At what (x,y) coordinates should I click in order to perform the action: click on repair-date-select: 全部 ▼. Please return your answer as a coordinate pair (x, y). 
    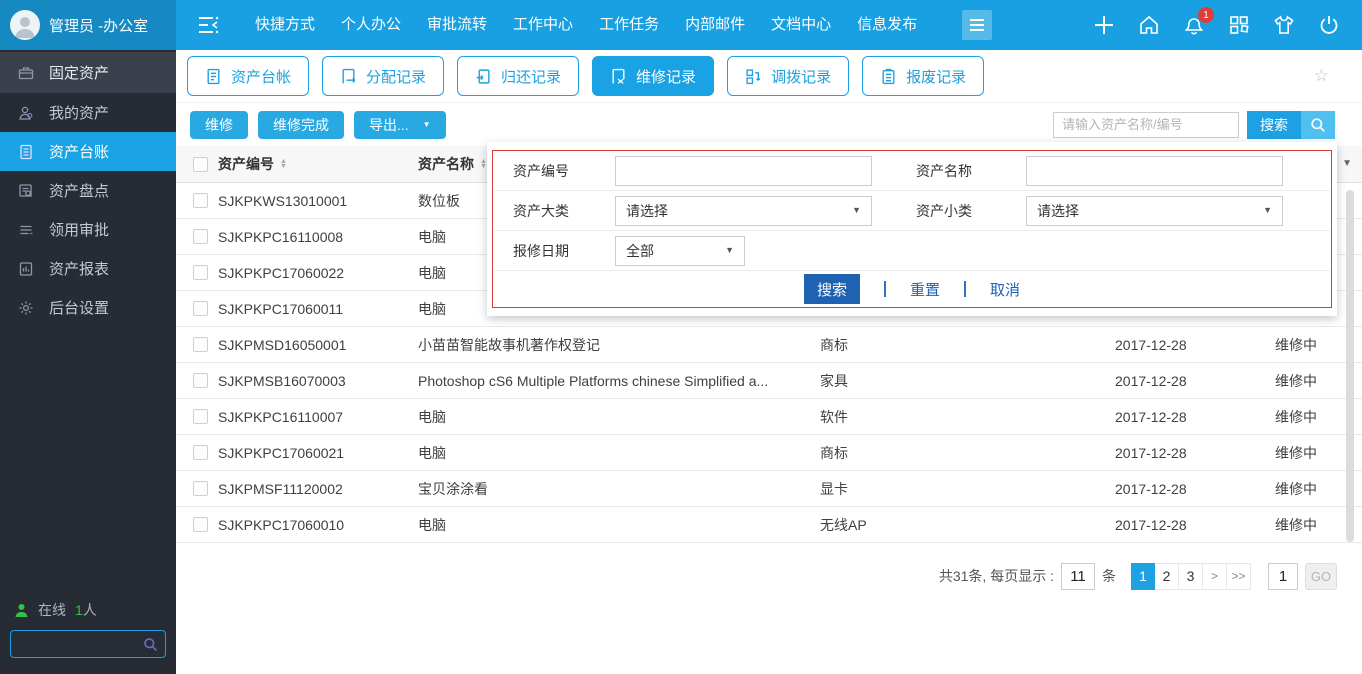
    Looking at the image, I should click on (680, 250).